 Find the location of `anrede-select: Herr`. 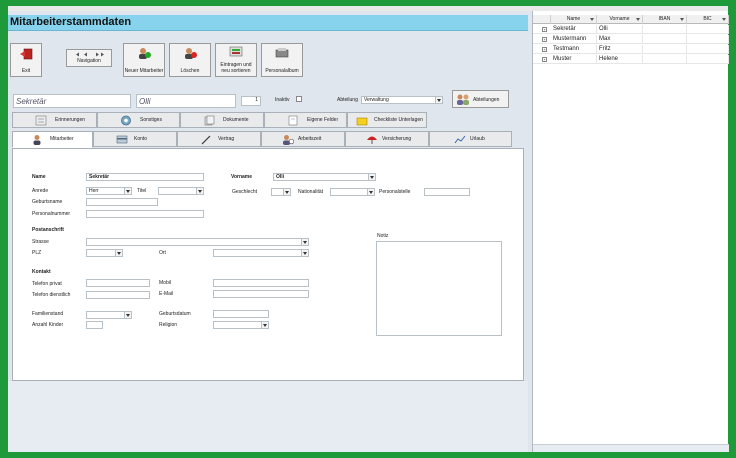

anrede-select: Herr is located at coordinates (109, 191).